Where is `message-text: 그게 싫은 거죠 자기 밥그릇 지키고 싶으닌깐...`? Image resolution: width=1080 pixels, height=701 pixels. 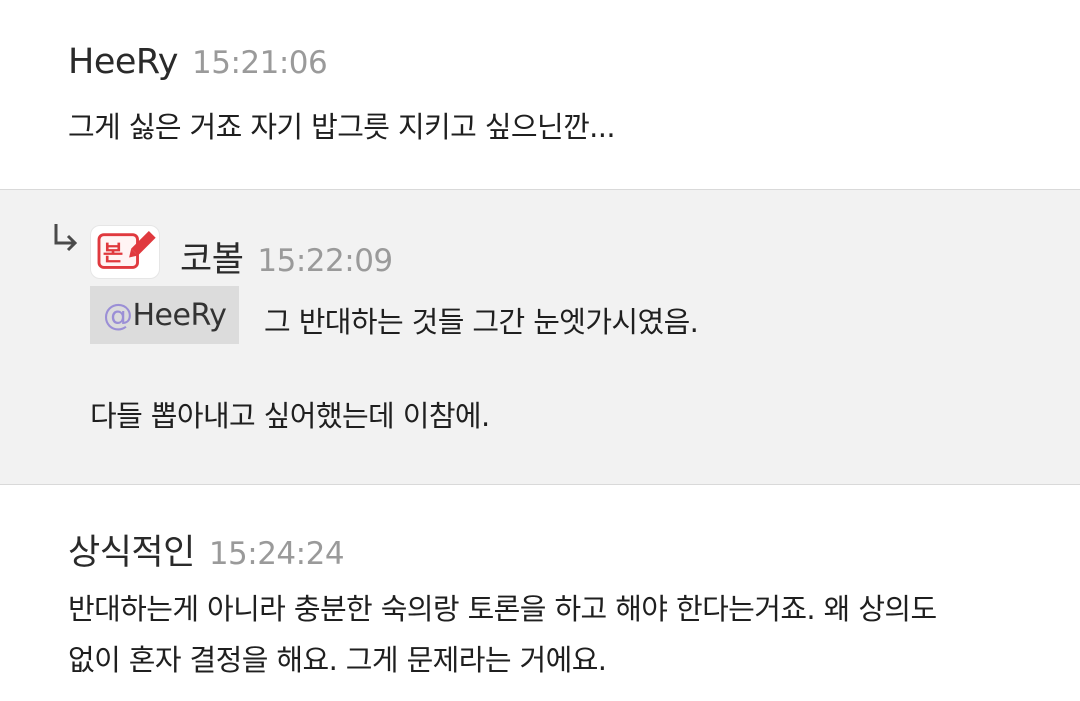
message-text: 그게 싫은 거죠 자기 밥그릇 지키고 싶으닌깐... is located at coordinates (342, 127).